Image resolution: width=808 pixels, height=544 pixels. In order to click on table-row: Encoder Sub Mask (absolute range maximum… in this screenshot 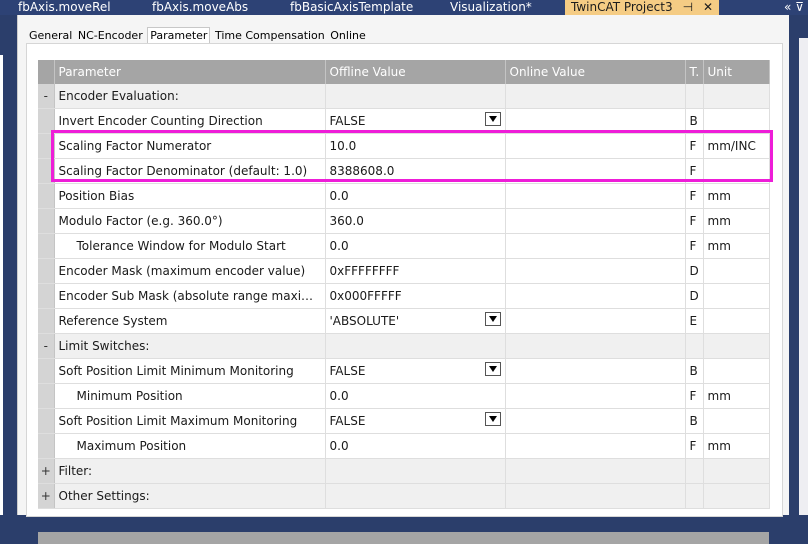, I will do `click(404, 296)`.